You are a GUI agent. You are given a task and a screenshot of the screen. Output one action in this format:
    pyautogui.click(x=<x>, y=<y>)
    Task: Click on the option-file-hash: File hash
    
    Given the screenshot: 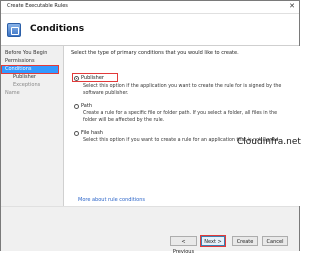 What is the action you would take?
    pyautogui.click(x=88, y=133)
    